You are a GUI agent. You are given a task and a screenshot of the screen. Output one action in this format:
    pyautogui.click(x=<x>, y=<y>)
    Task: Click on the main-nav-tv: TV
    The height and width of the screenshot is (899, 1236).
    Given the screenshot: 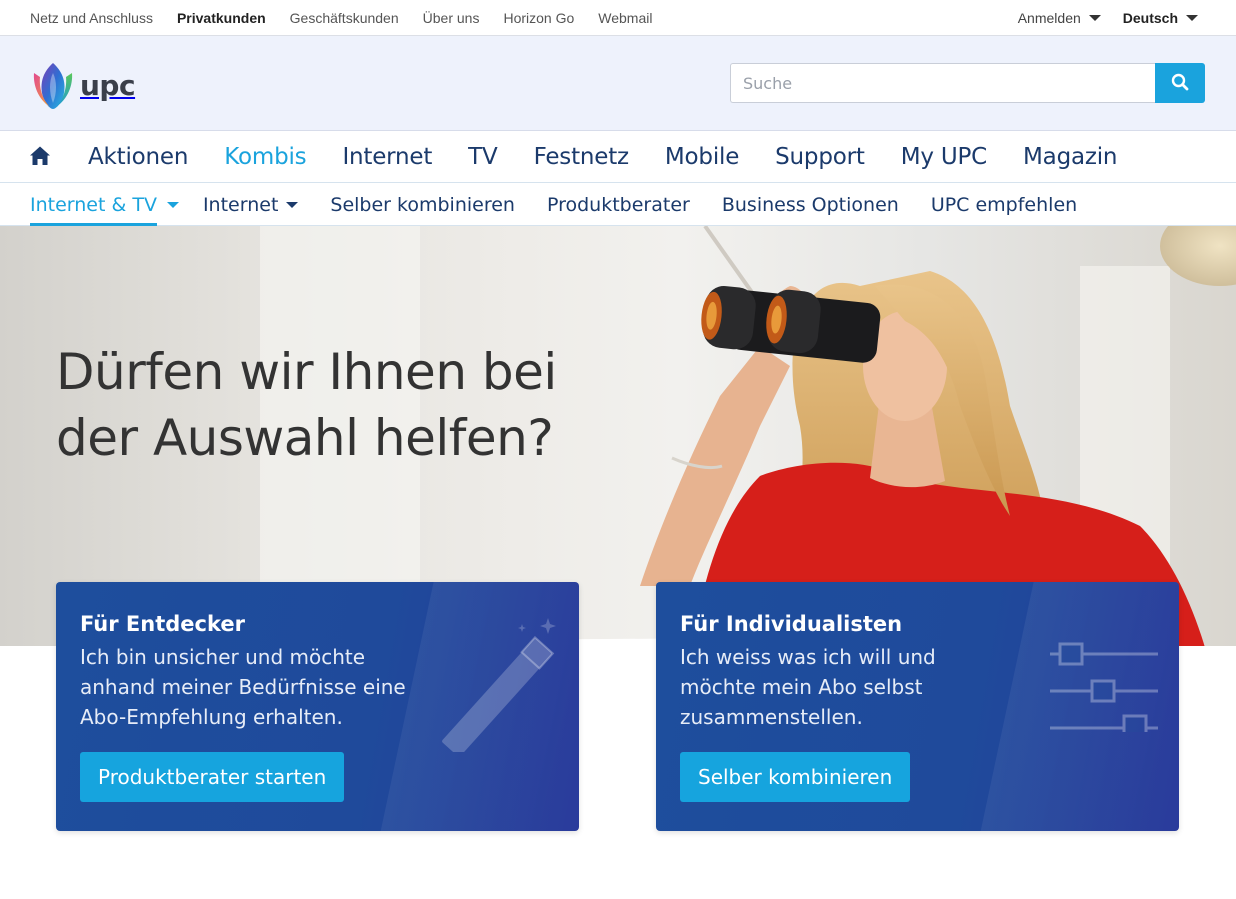 What is the action you would take?
    pyautogui.click(x=483, y=157)
    